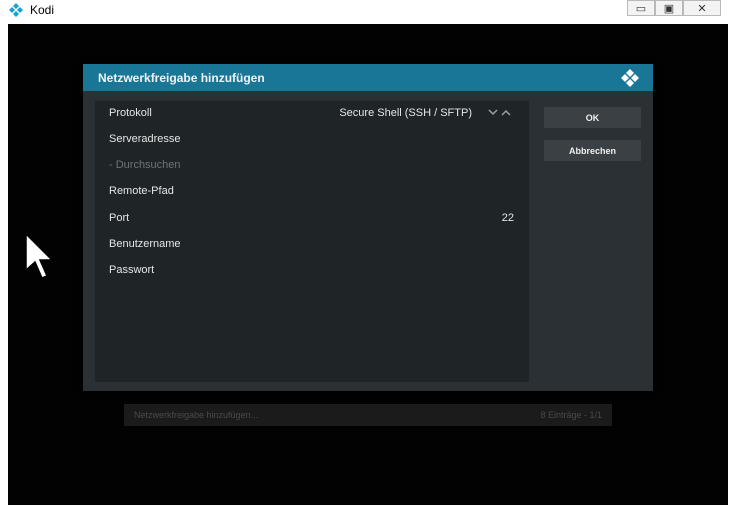 The width and height of the screenshot is (730, 507). What do you see at coordinates (141, 191) in the screenshot?
I see `setting-label: Remote-Pfad` at bounding box center [141, 191].